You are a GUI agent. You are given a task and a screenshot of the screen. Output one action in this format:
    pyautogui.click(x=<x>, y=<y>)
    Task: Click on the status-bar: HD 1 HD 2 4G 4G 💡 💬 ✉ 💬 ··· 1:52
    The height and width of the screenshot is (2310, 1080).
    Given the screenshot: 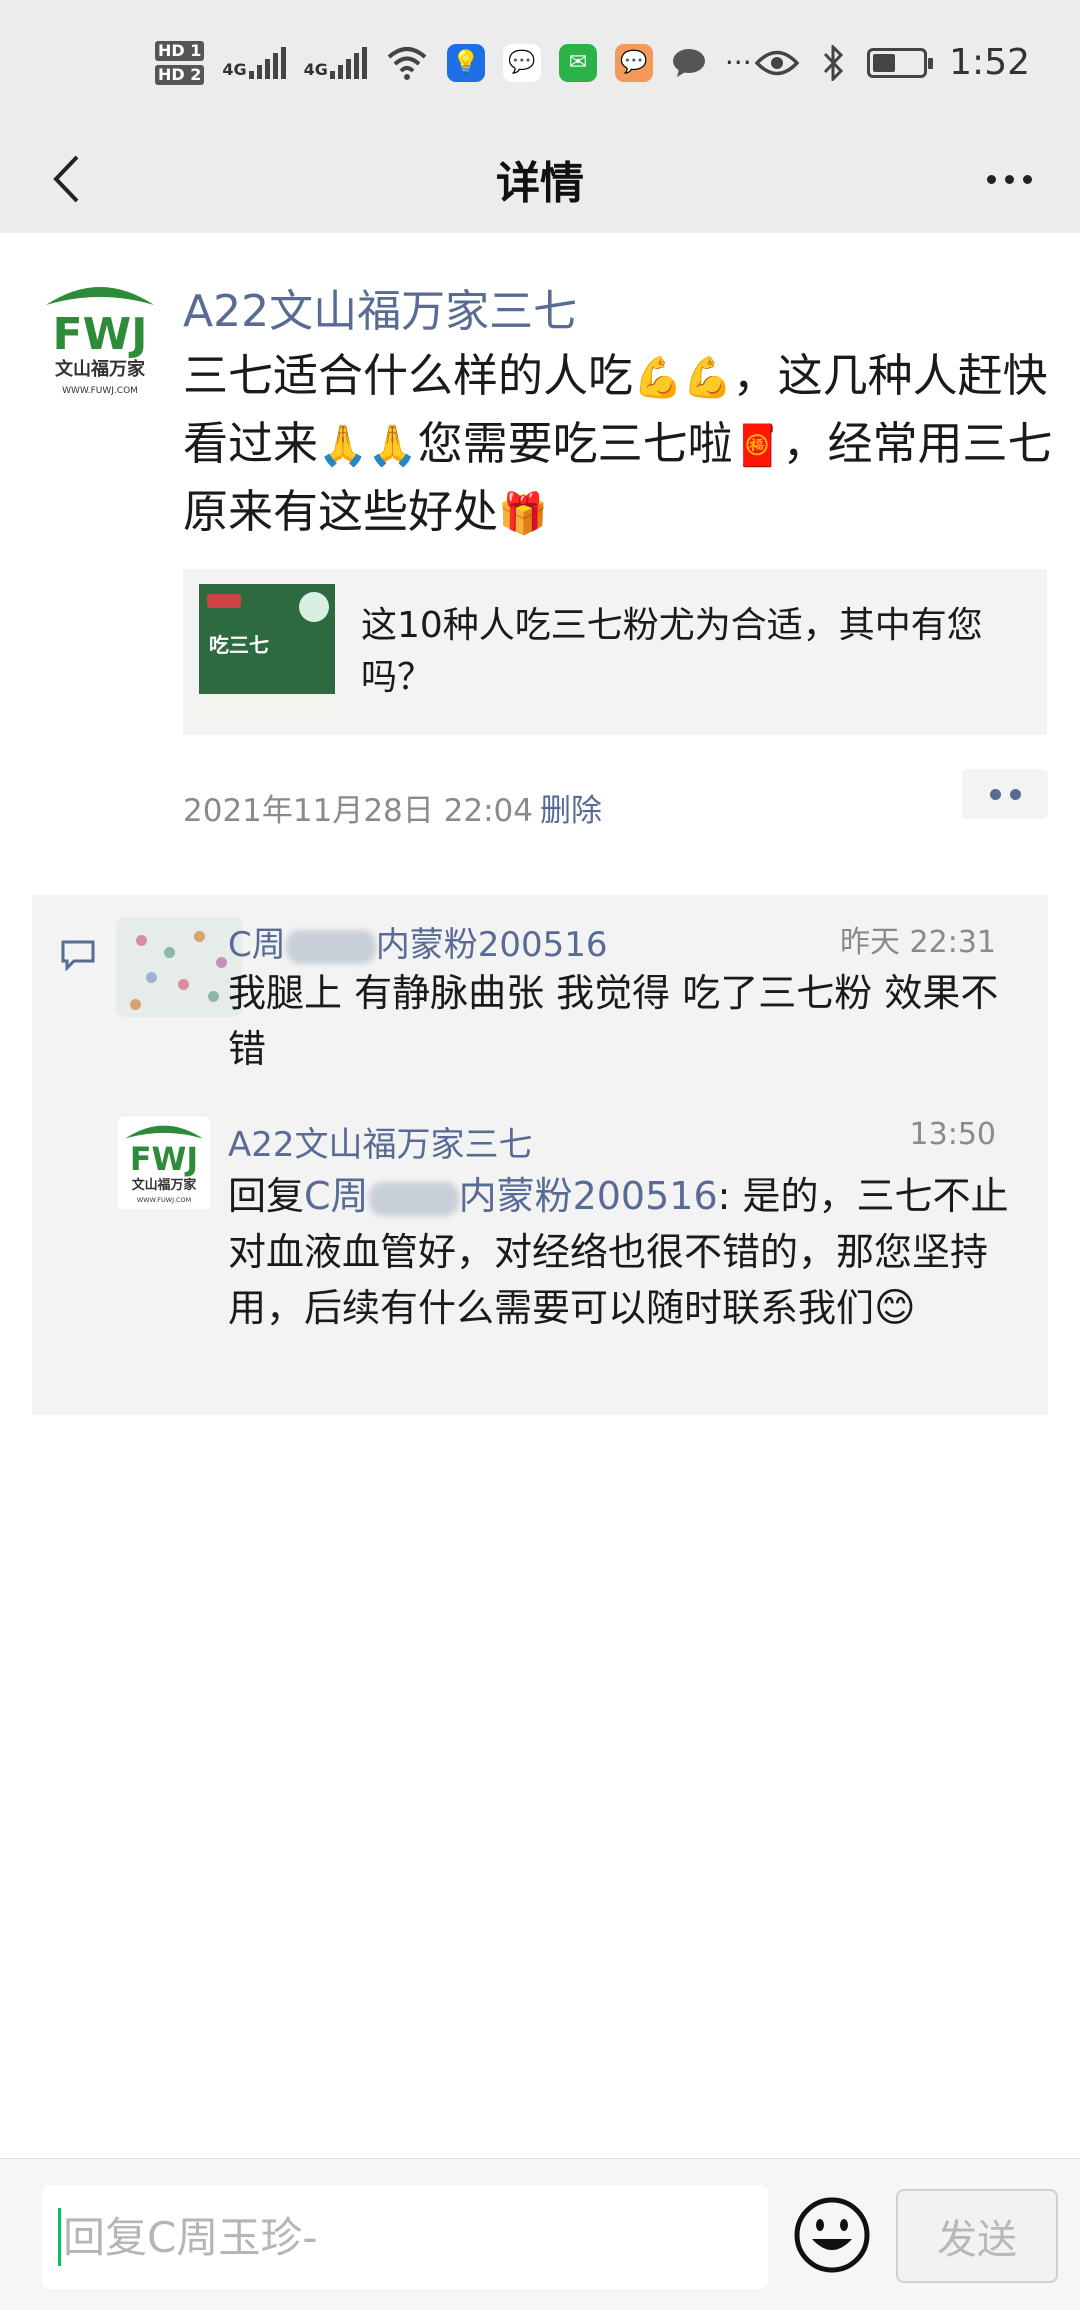 What is the action you would take?
    pyautogui.click(x=540, y=62)
    